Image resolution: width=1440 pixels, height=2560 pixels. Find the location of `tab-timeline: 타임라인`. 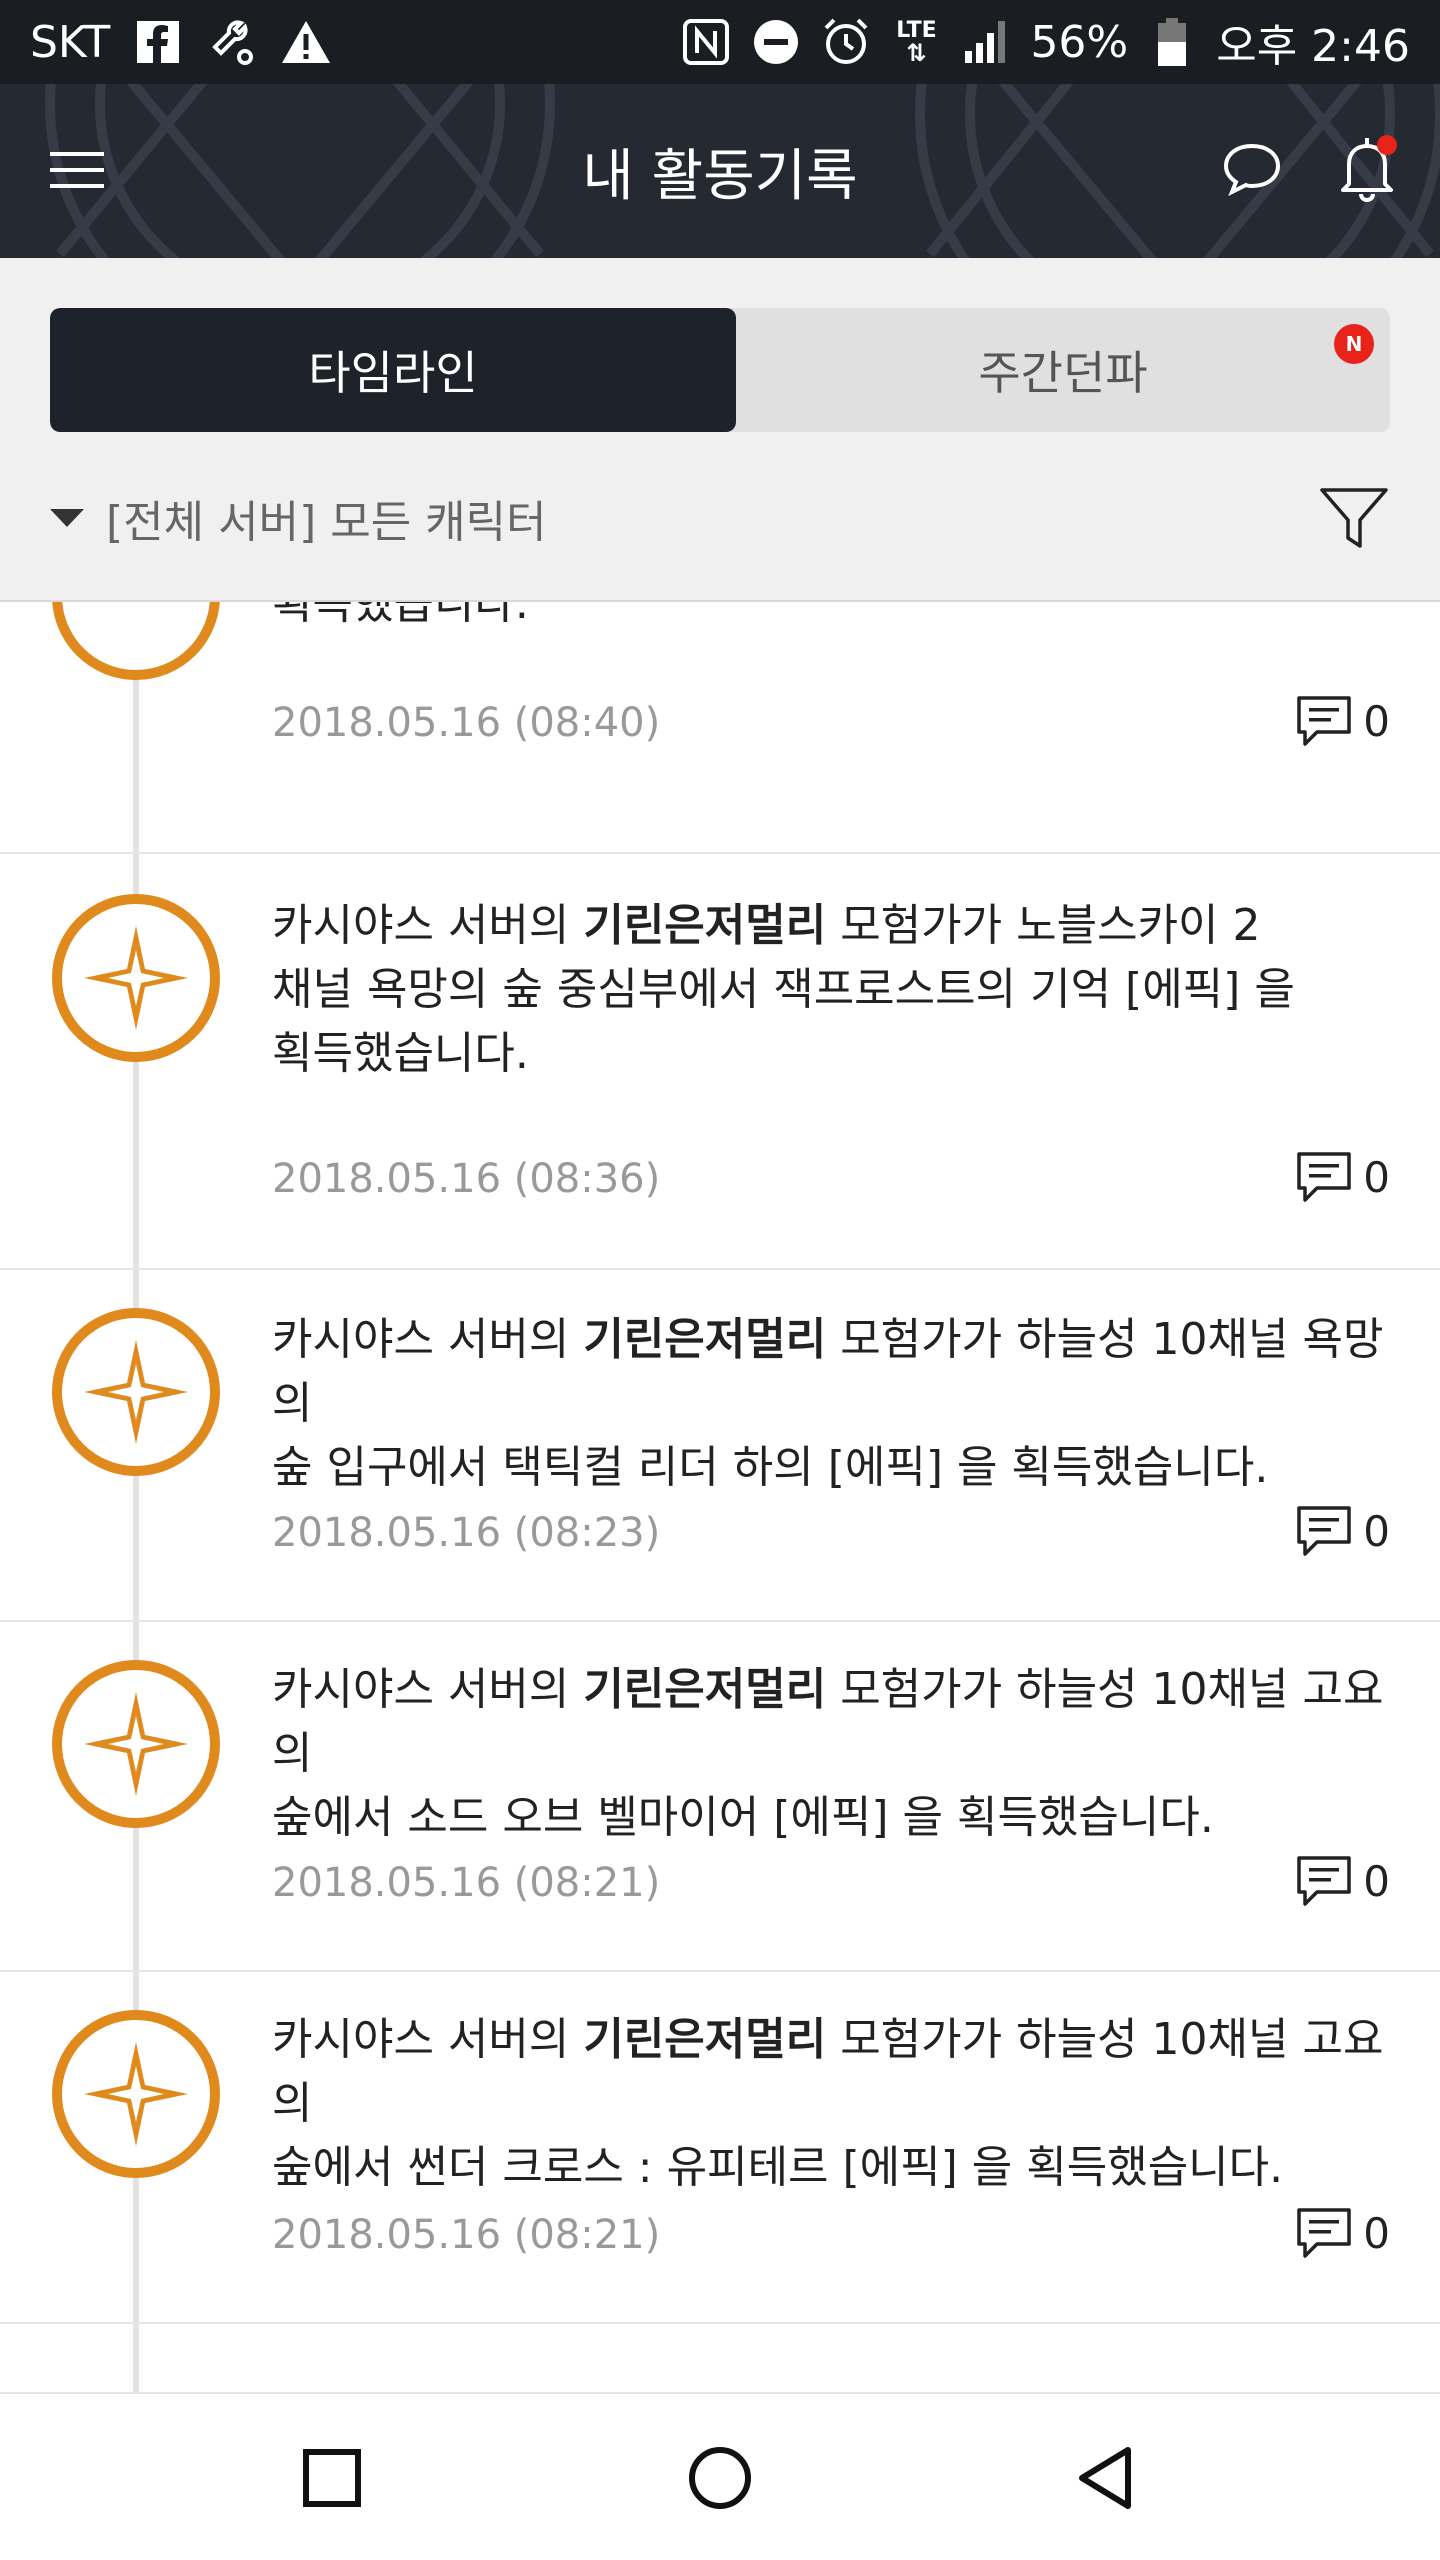

tab-timeline: 타임라인 is located at coordinates (393, 370).